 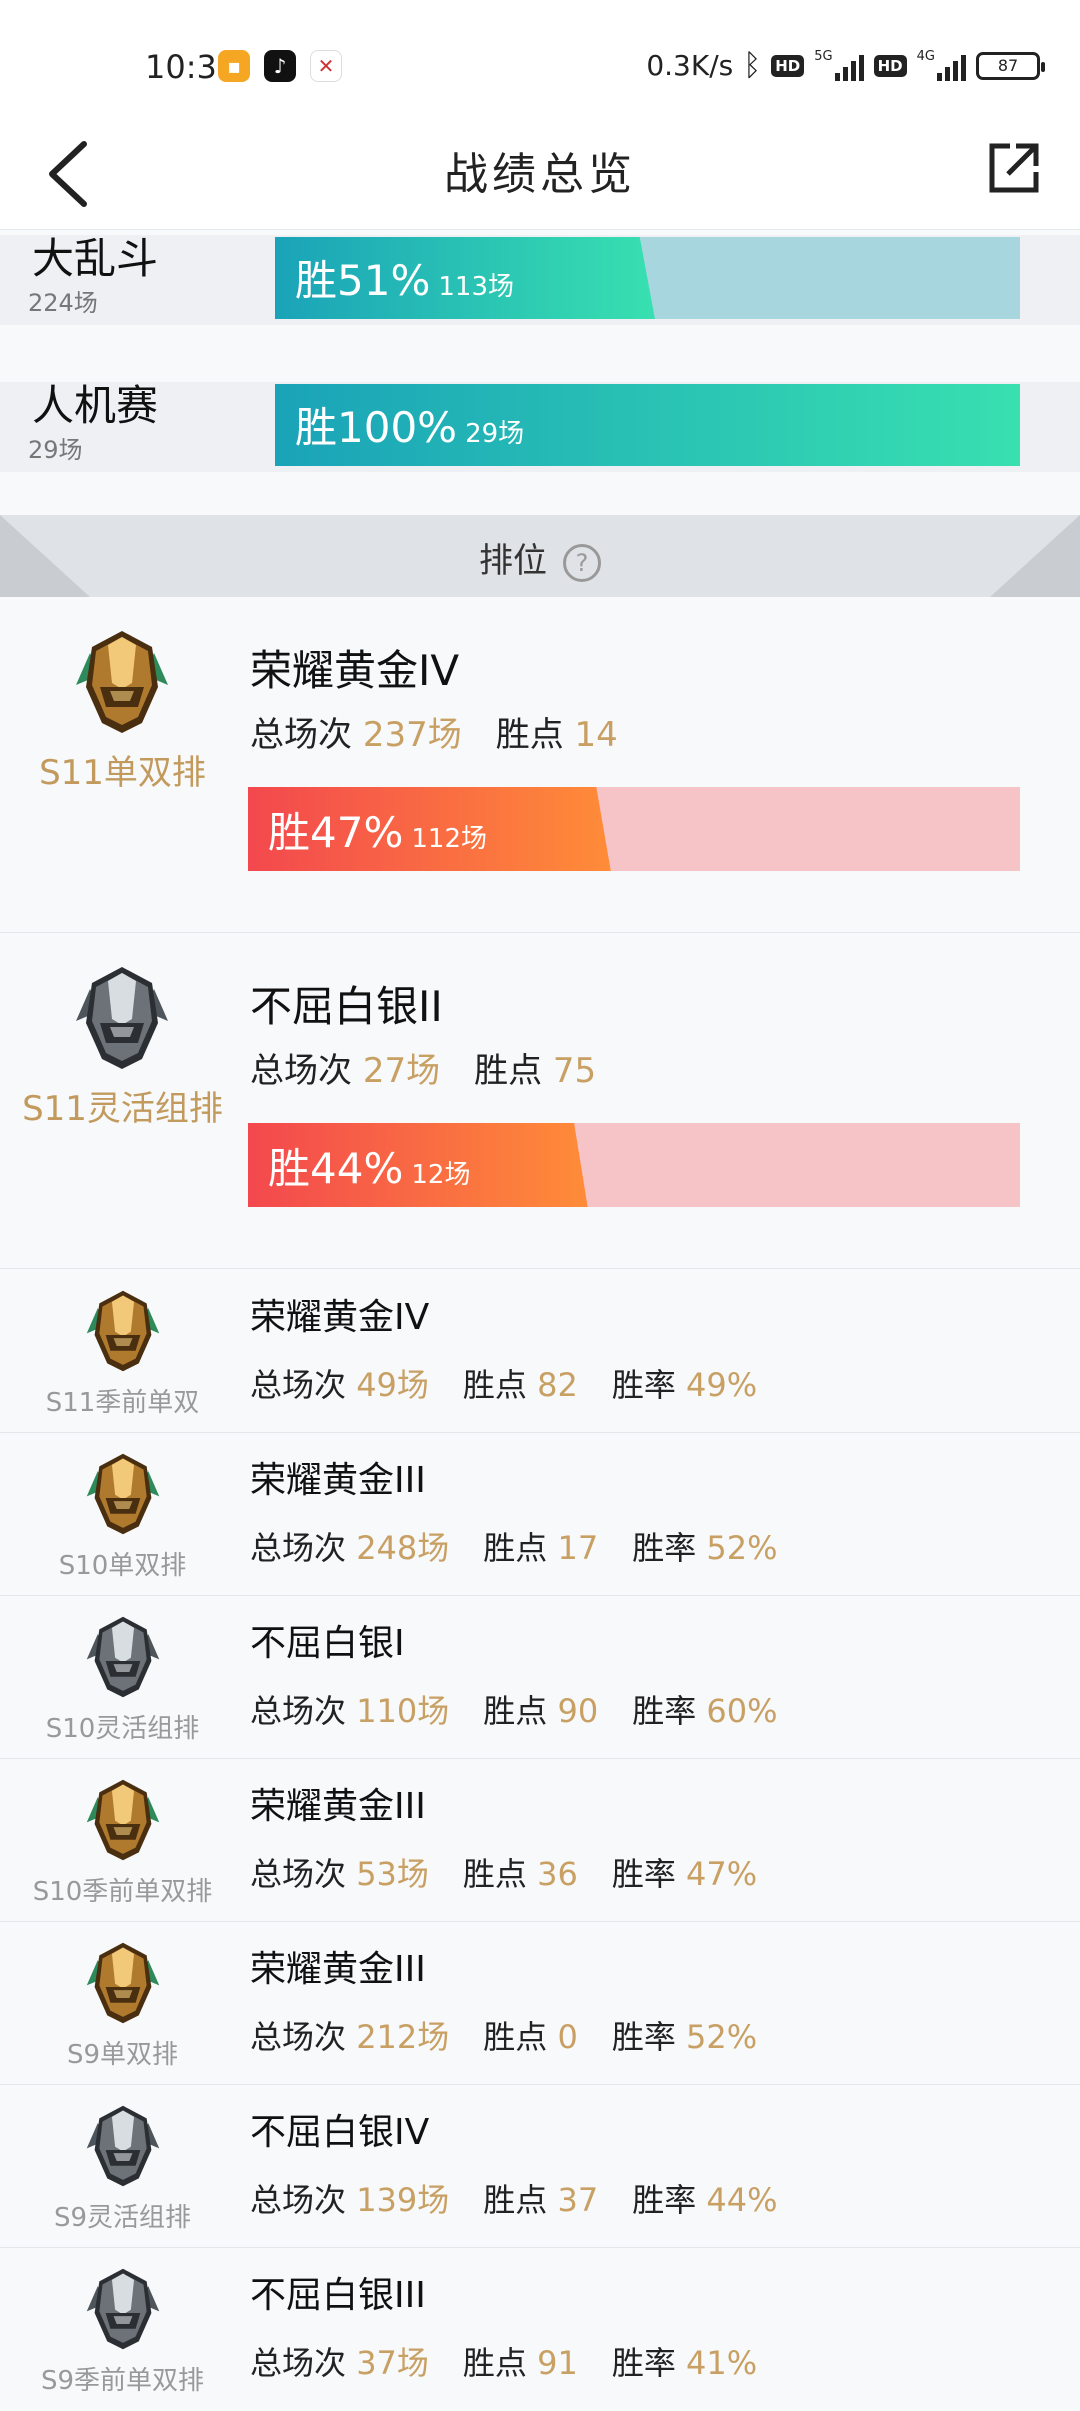 I want to click on message-app-icon: ▪, so click(x=234, y=66).